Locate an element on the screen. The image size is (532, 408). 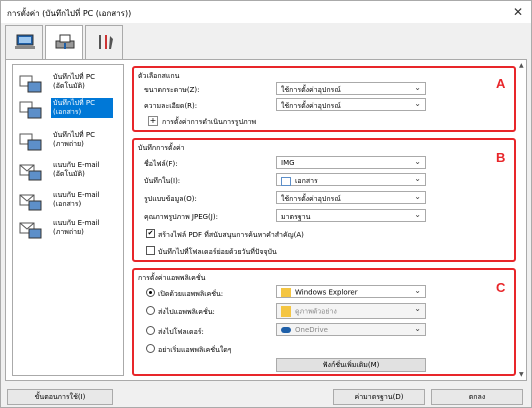
save-pc-auto-icon is located at coordinates (30, 84).